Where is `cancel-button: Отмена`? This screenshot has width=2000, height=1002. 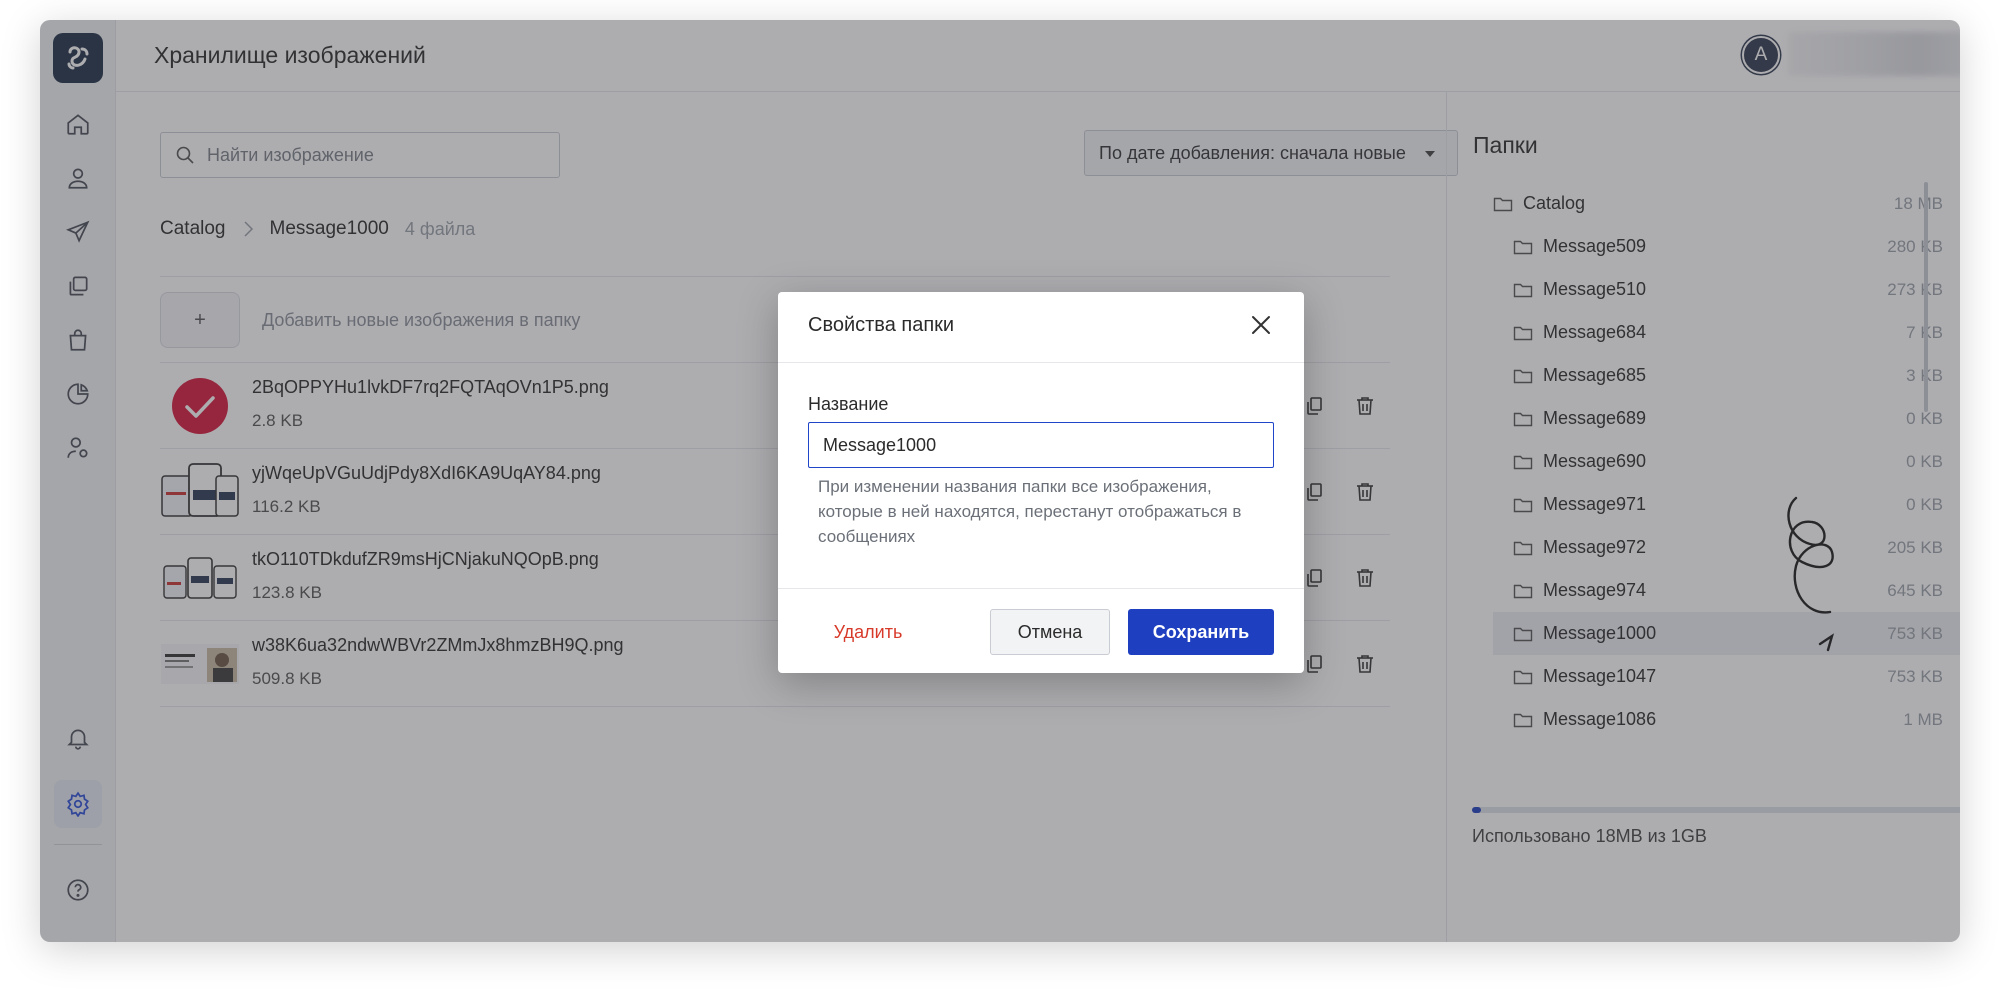 cancel-button: Отмена is located at coordinates (1050, 632).